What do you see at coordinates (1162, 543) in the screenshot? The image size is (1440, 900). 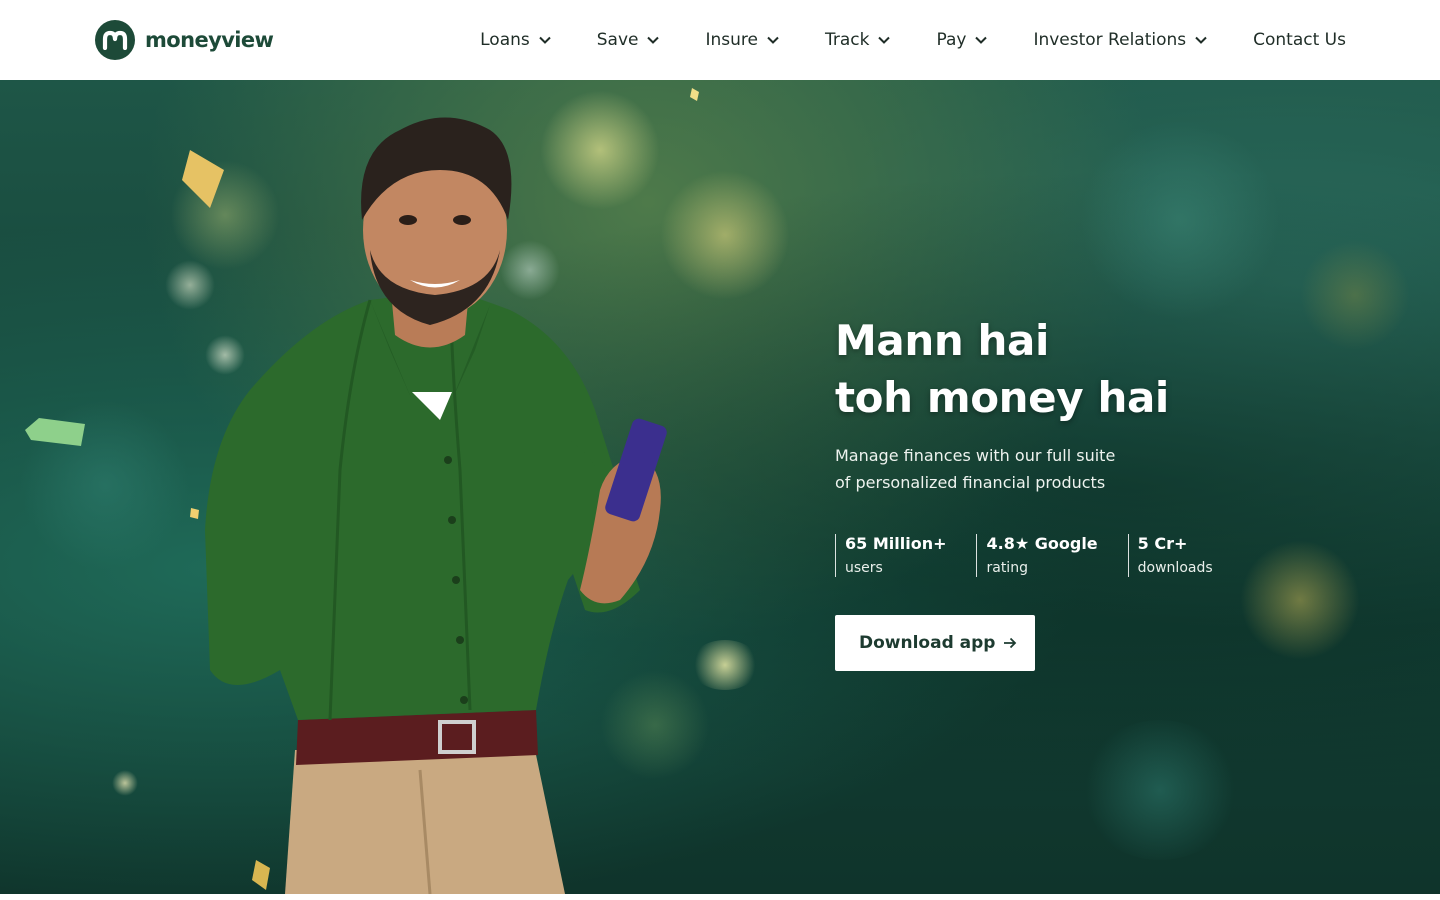 I see `stat-value: 5 Cr+` at bounding box center [1162, 543].